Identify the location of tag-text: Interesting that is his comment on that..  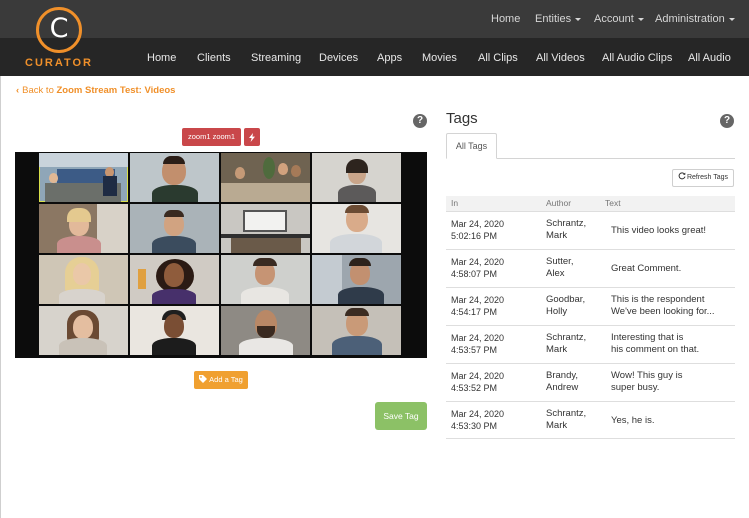
(655, 343).